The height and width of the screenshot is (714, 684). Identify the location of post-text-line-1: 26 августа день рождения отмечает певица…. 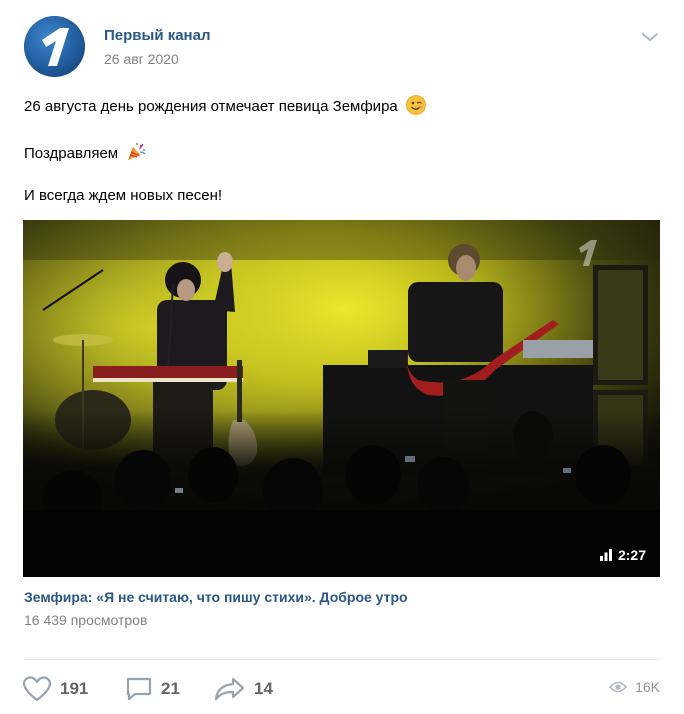
(225, 105).